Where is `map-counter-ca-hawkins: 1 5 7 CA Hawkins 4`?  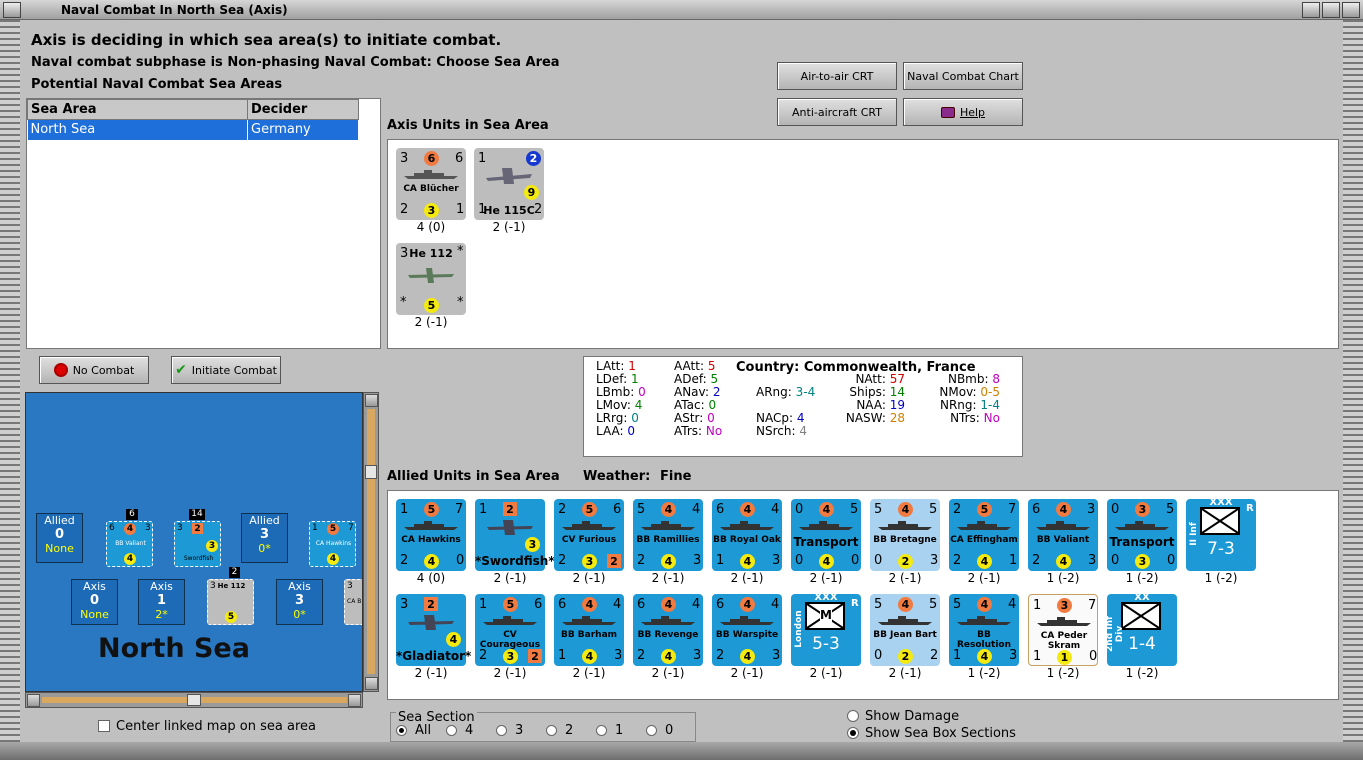 map-counter-ca-hawkins: 1 5 7 CA Hawkins 4 is located at coordinates (332, 544).